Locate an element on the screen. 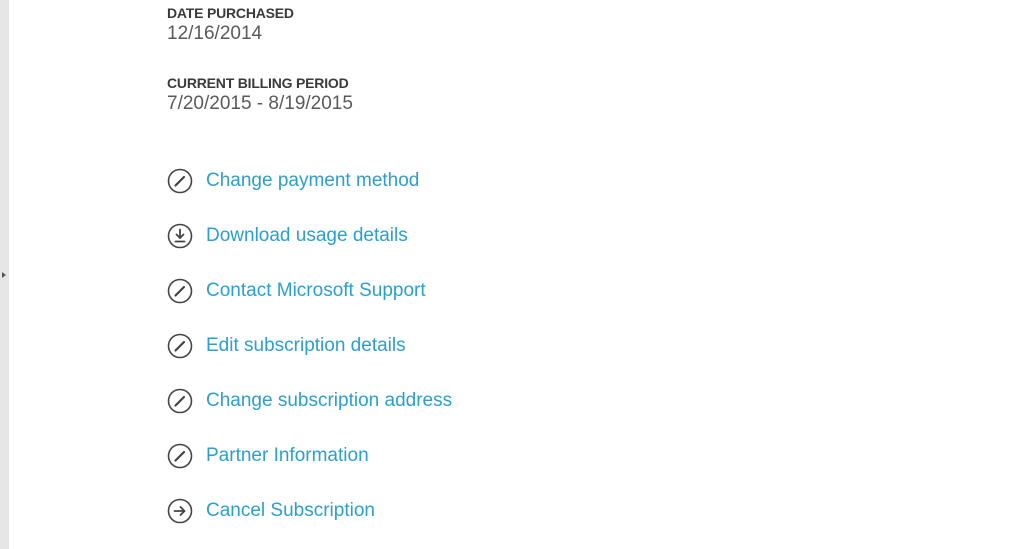 The width and height of the screenshot is (1024, 549). date-purchased-label: DATE PURCHASED is located at coordinates (230, 13).